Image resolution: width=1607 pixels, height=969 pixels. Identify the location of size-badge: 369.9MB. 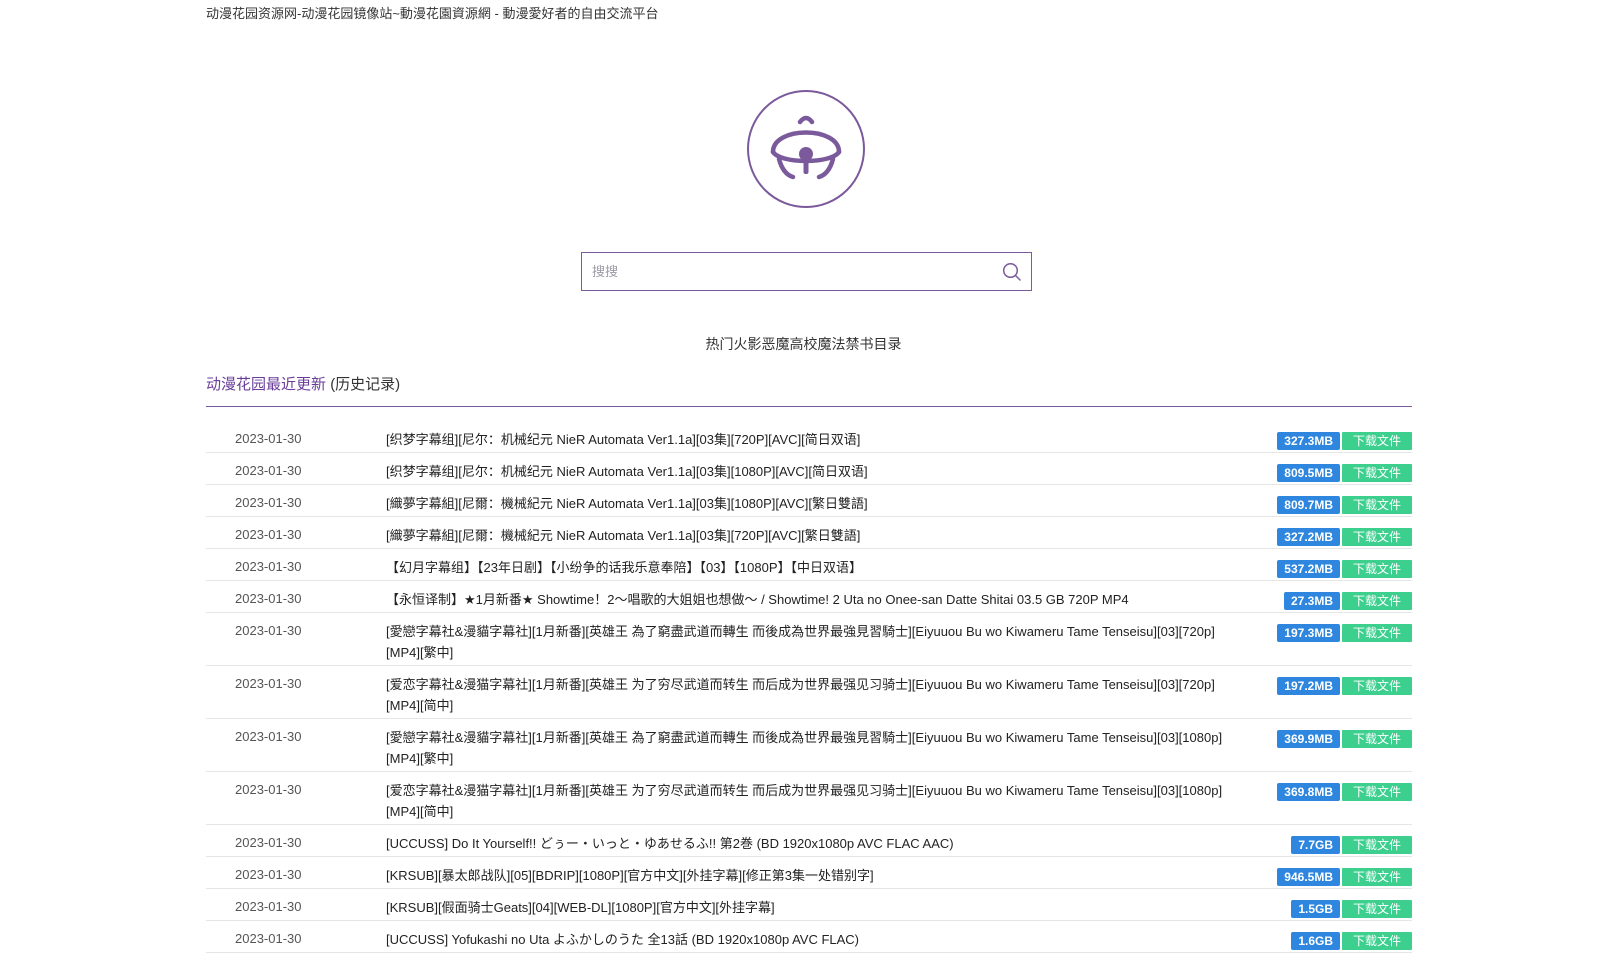
(1308, 739).